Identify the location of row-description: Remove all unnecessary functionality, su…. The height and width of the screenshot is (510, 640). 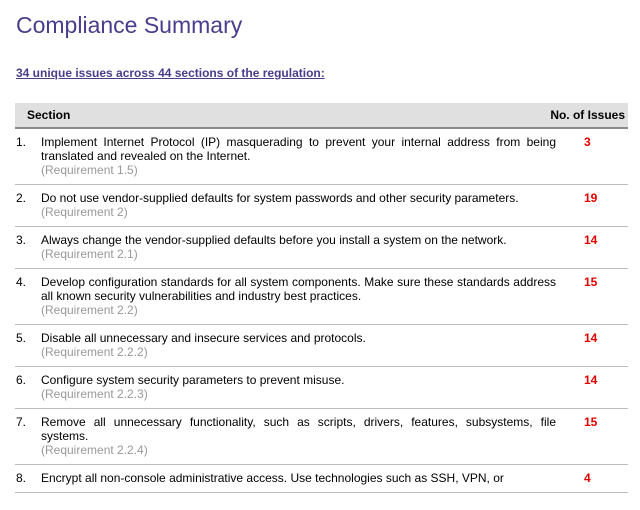
(298, 429).